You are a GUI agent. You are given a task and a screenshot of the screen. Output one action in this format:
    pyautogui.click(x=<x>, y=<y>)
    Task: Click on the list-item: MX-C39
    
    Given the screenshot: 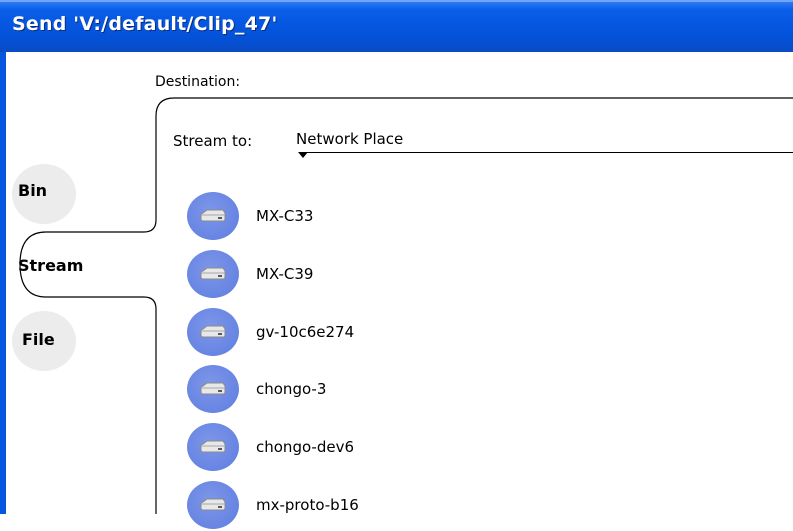 What is the action you would take?
    pyautogui.click(x=387, y=275)
    